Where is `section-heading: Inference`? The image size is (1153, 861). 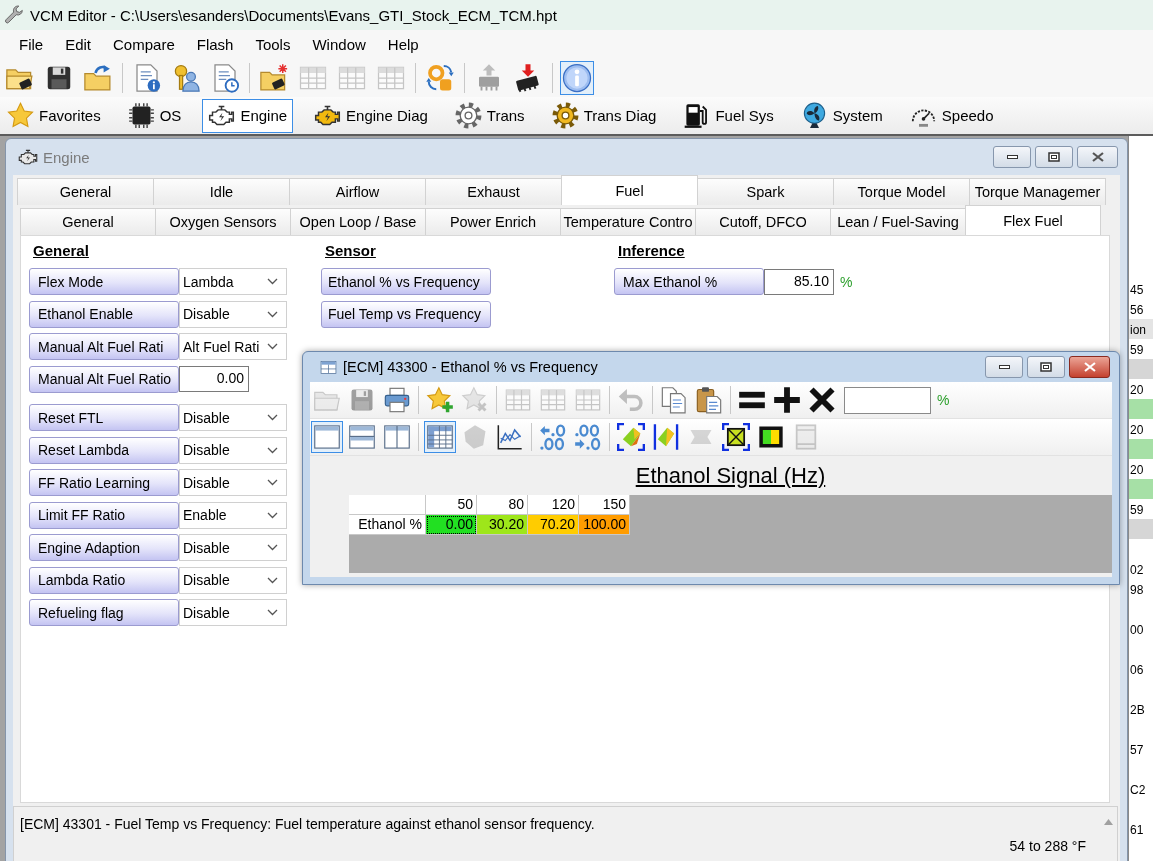
section-heading: Inference is located at coordinates (651, 251).